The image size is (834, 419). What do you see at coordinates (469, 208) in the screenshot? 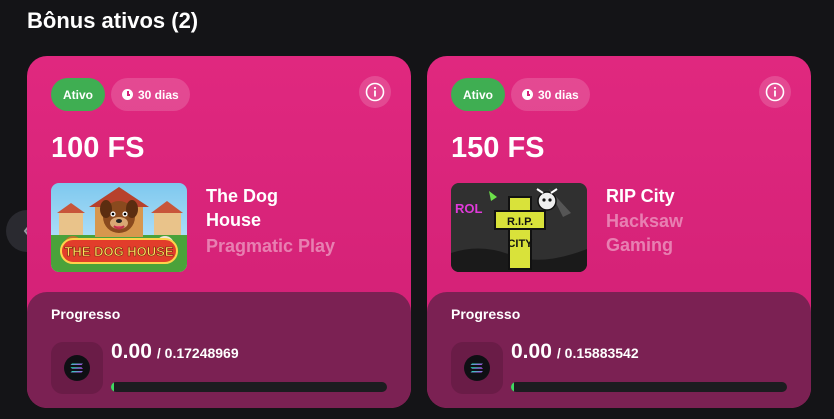
I see `thumbnail-rol: ROL` at bounding box center [469, 208].